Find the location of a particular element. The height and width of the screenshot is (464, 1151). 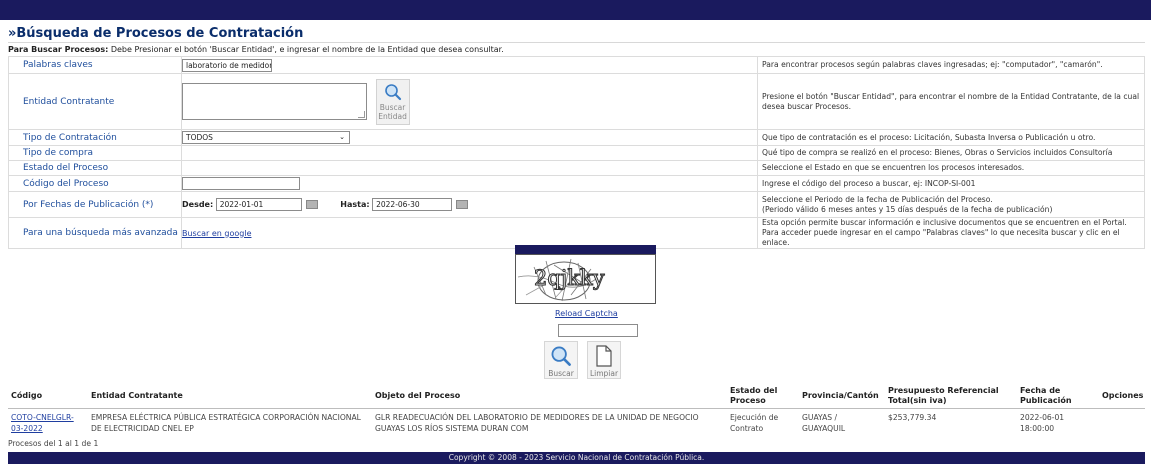

col-object: Objeto del Proceso is located at coordinates (549, 396).